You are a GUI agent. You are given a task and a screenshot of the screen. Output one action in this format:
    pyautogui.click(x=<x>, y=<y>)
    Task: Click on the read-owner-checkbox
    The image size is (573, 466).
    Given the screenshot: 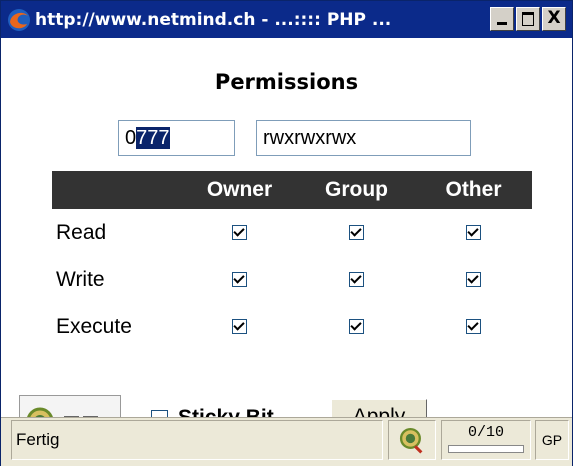 What is the action you would take?
    pyautogui.click(x=239, y=233)
    